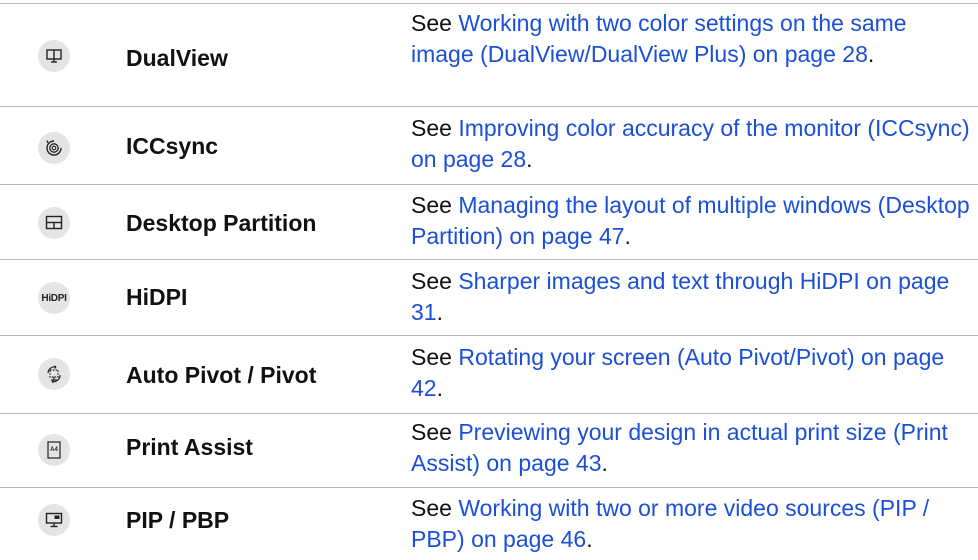 The image size is (978, 560). What do you see at coordinates (54, 148) in the screenshot?
I see `iccsync-icon` at bounding box center [54, 148].